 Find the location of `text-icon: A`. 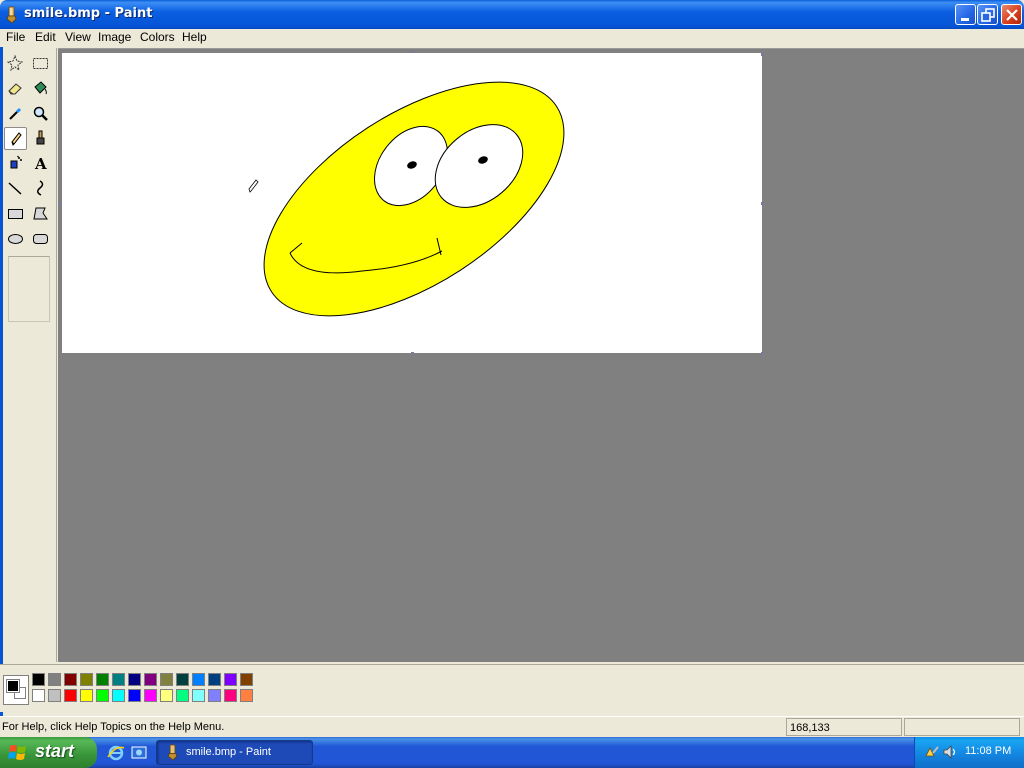

text-icon: A is located at coordinates (40, 163).